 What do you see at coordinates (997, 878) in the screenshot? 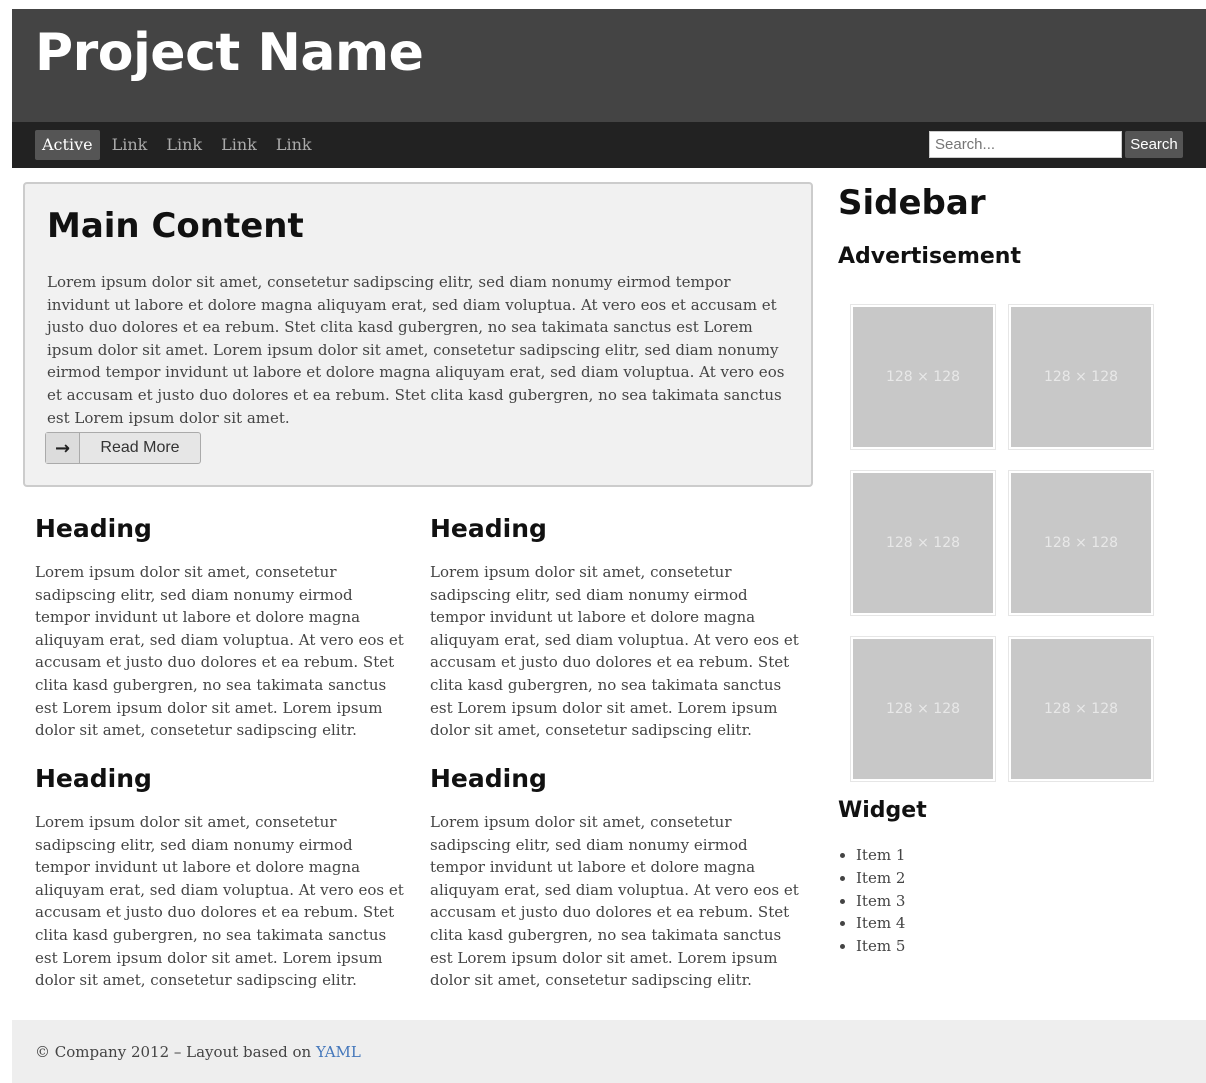
I see `widget-item: Item 2` at bounding box center [997, 878].